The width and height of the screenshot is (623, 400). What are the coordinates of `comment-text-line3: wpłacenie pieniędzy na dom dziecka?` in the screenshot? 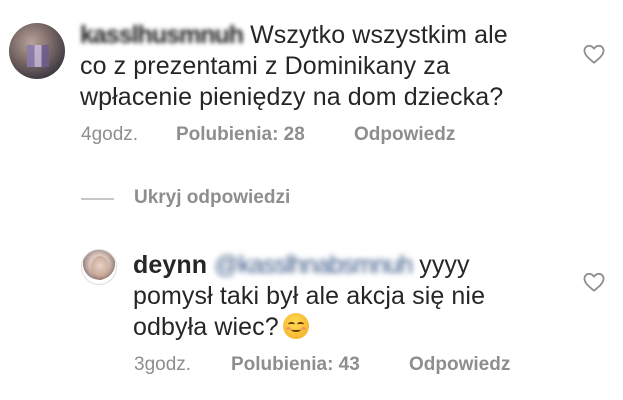 It's located at (292, 97).